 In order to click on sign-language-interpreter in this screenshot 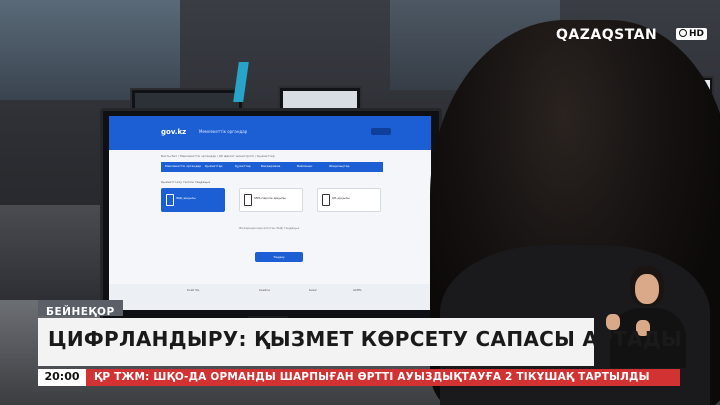, I will do `click(650, 313)`.